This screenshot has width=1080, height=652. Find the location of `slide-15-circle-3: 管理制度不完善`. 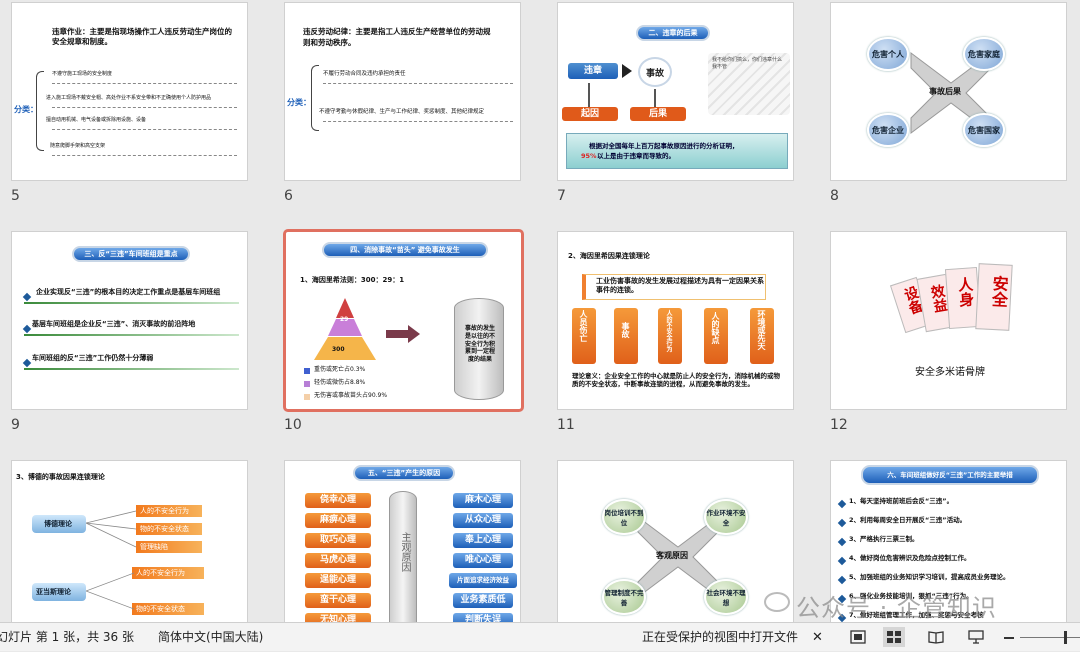

slide-15-circle-3: 管理制度不完善 is located at coordinates (624, 597).